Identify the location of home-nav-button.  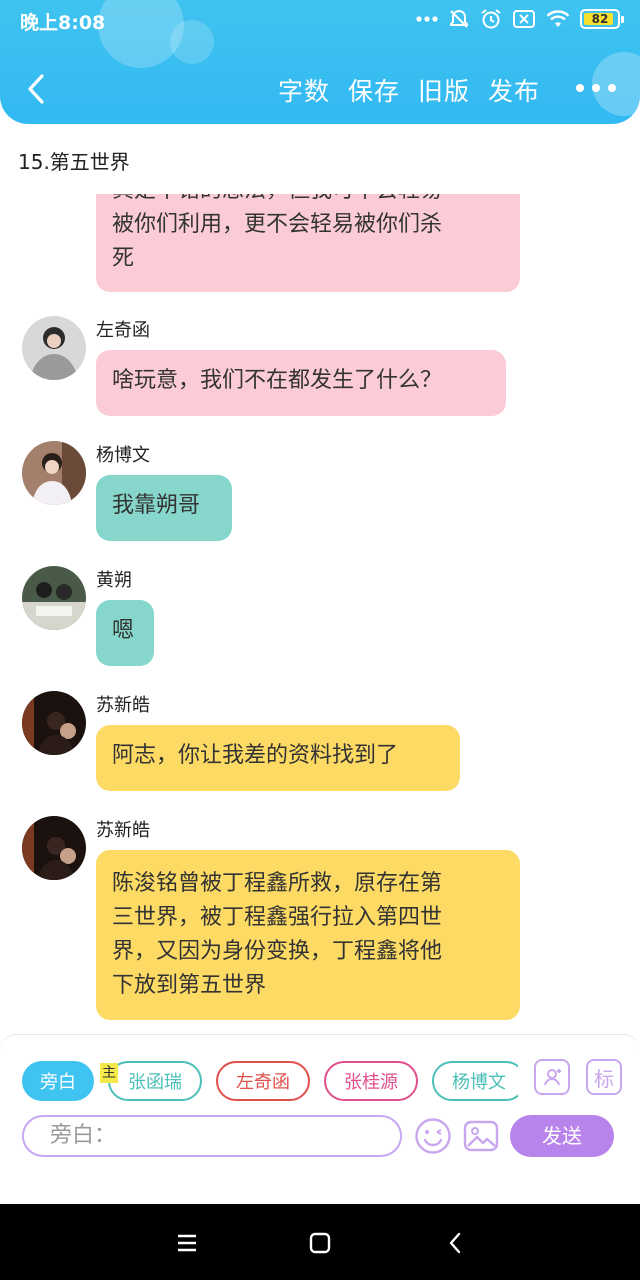
(320, 1243).